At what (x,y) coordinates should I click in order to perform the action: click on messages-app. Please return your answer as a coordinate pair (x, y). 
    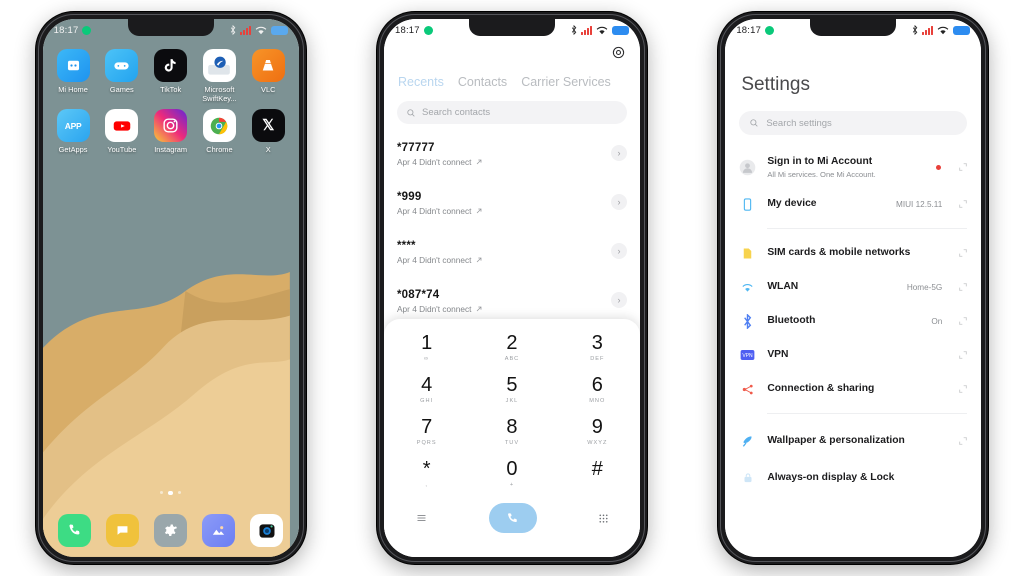
    Looking at the image, I should click on (123, 530).